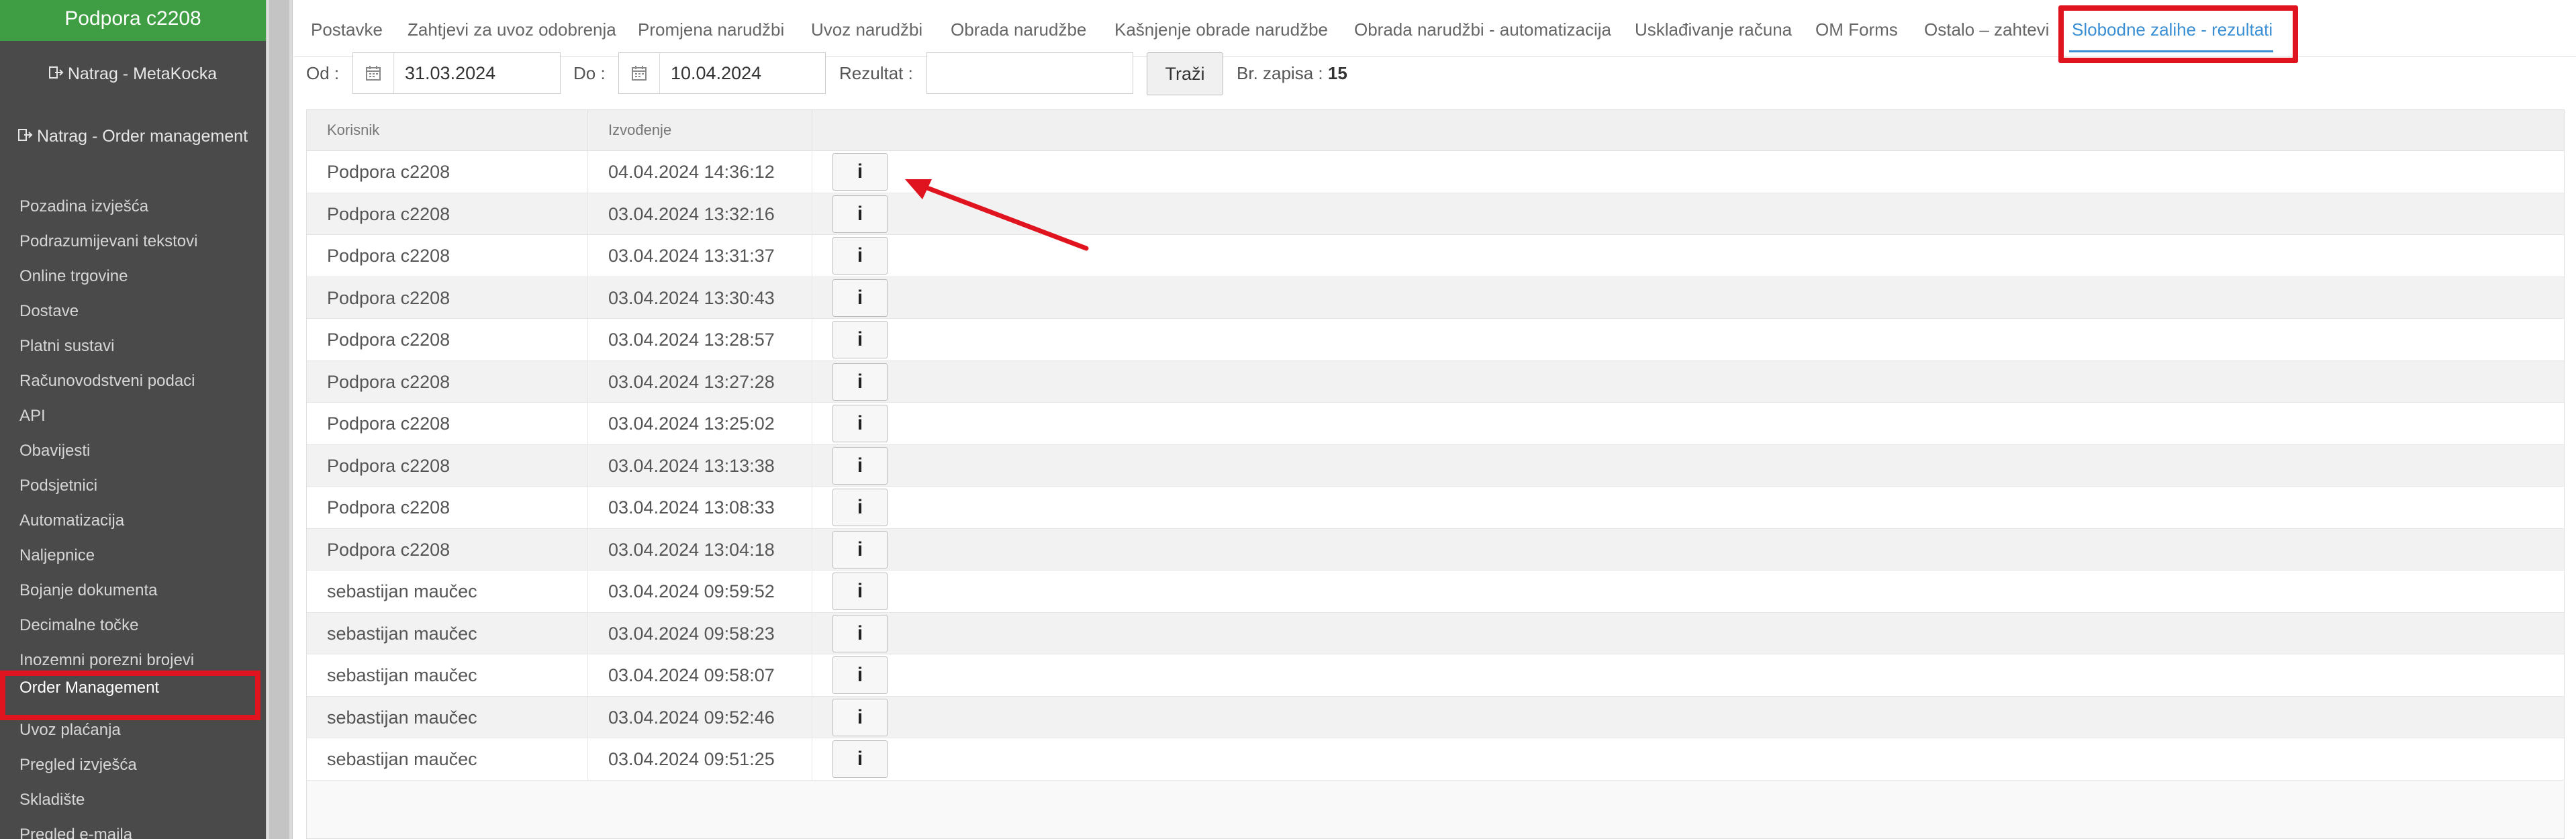 Image resolution: width=2576 pixels, height=839 pixels. I want to click on back-link-label: Natrag - Order management, so click(142, 136).